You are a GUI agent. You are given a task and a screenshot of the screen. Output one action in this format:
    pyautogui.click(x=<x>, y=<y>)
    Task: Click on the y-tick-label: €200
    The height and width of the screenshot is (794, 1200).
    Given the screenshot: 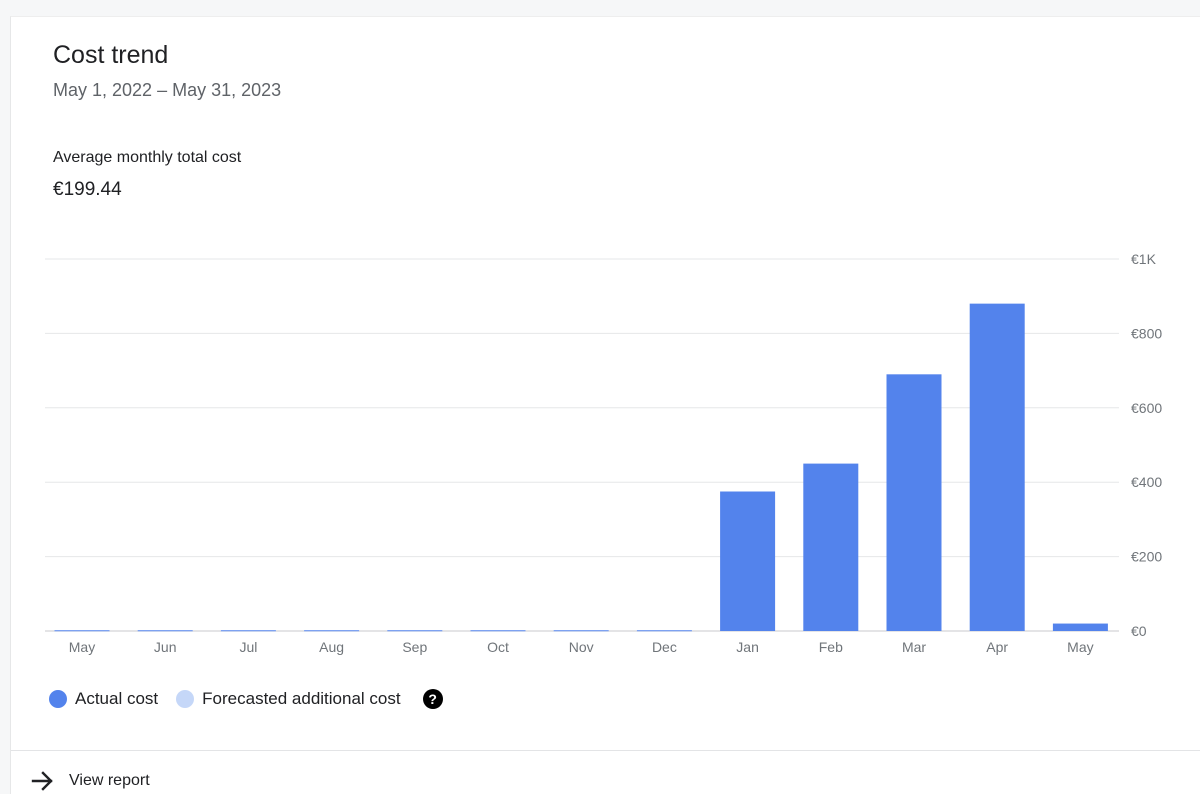 What is the action you would take?
    pyautogui.click(x=1146, y=557)
    